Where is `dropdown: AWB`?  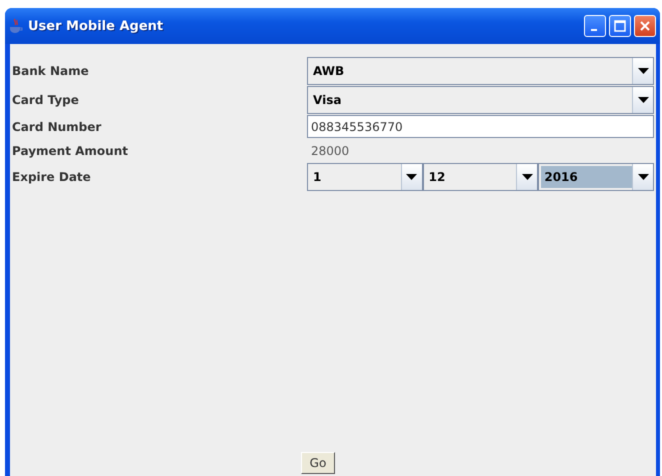 dropdown: AWB is located at coordinates (480, 71).